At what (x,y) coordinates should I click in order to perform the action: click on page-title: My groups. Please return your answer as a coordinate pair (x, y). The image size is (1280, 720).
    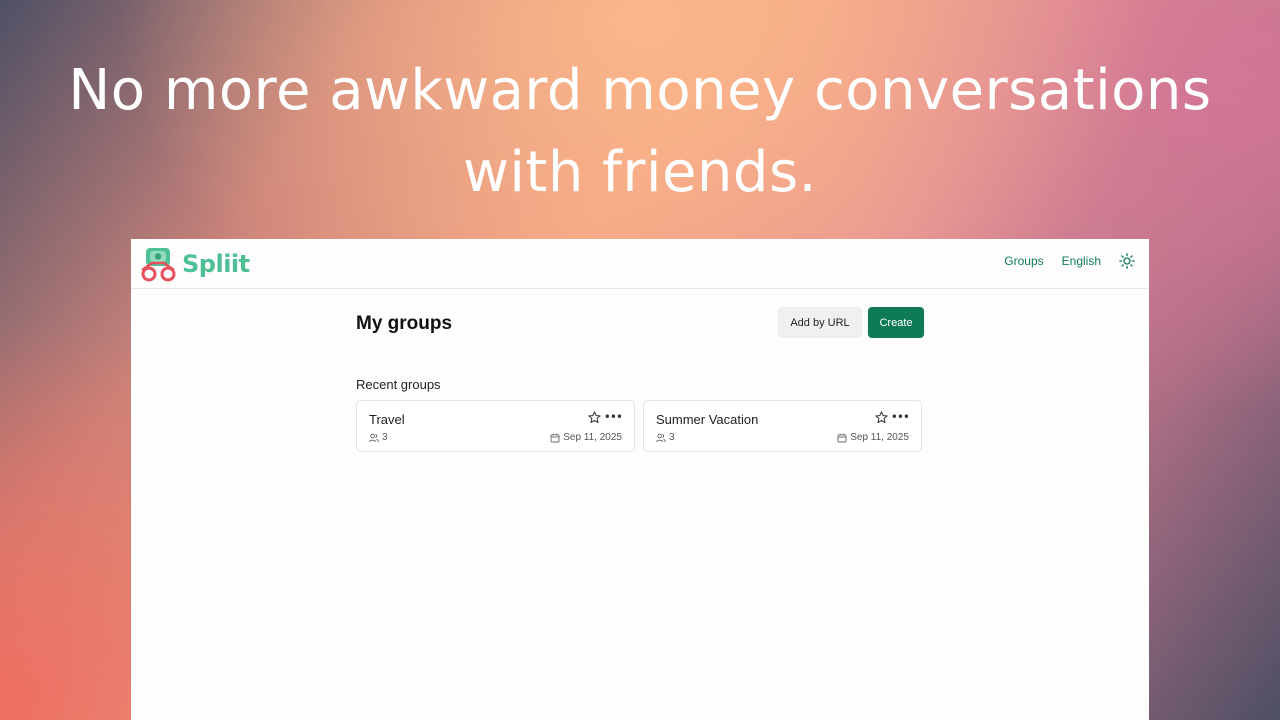
    Looking at the image, I should click on (404, 323).